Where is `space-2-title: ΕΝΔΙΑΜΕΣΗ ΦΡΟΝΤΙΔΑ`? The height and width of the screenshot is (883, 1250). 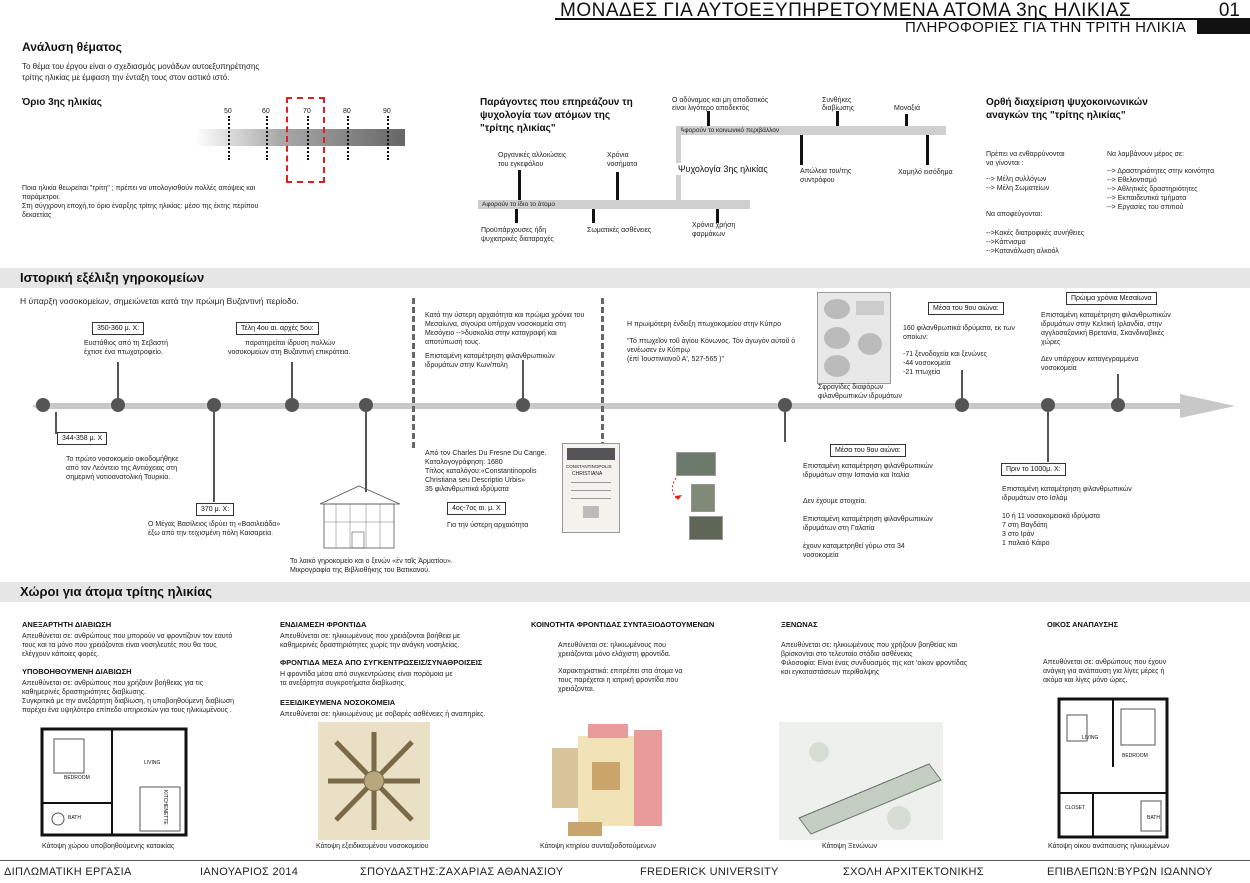
space-2-title: ΕΝΔΙΑΜΕΣΗ ΦΡΟΝΤΙΔΑ is located at coordinates (323, 624).